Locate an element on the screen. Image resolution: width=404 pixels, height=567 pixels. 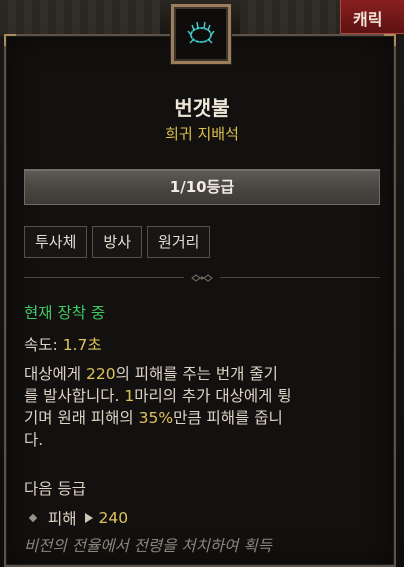
tag-ranged: 원거리 is located at coordinates (179, 242).